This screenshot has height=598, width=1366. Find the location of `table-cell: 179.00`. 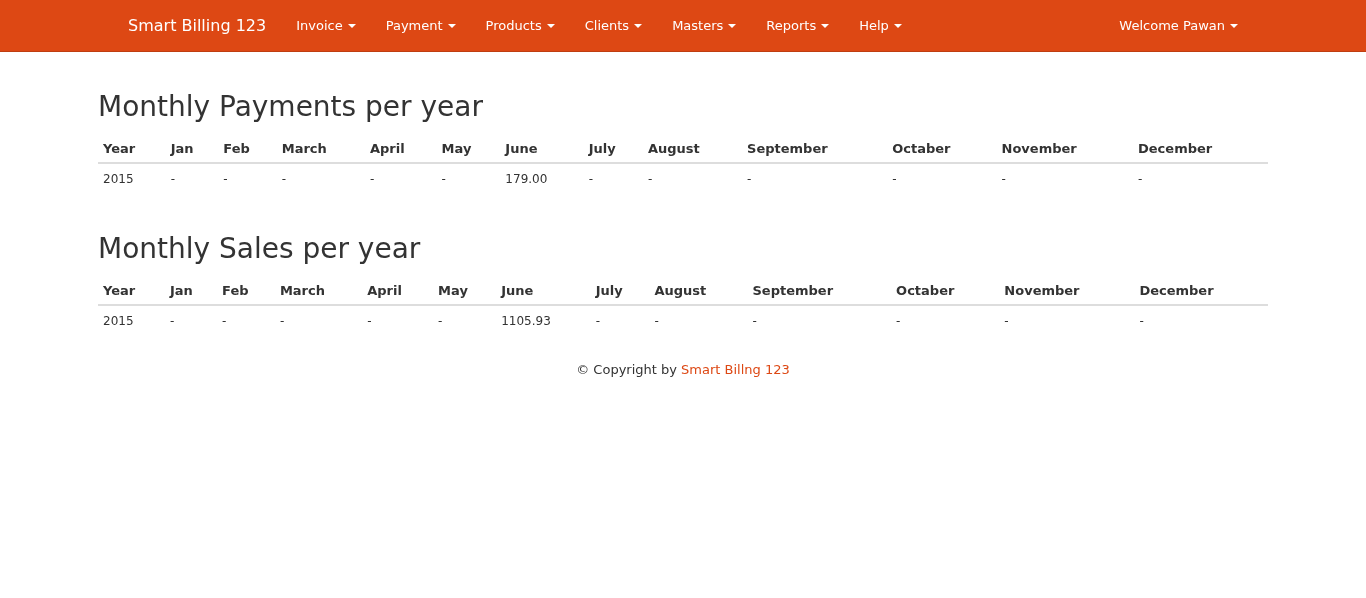

table-cell: 179.00 is located at coordinates (542, 178).